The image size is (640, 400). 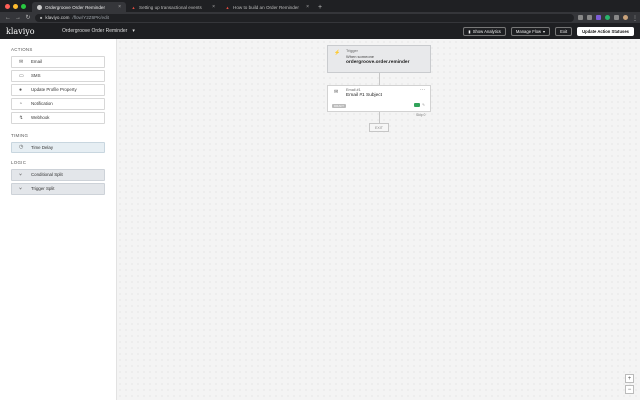 I want to click on manage-flow-label: Manage Flow, so click(x=528, y=31).